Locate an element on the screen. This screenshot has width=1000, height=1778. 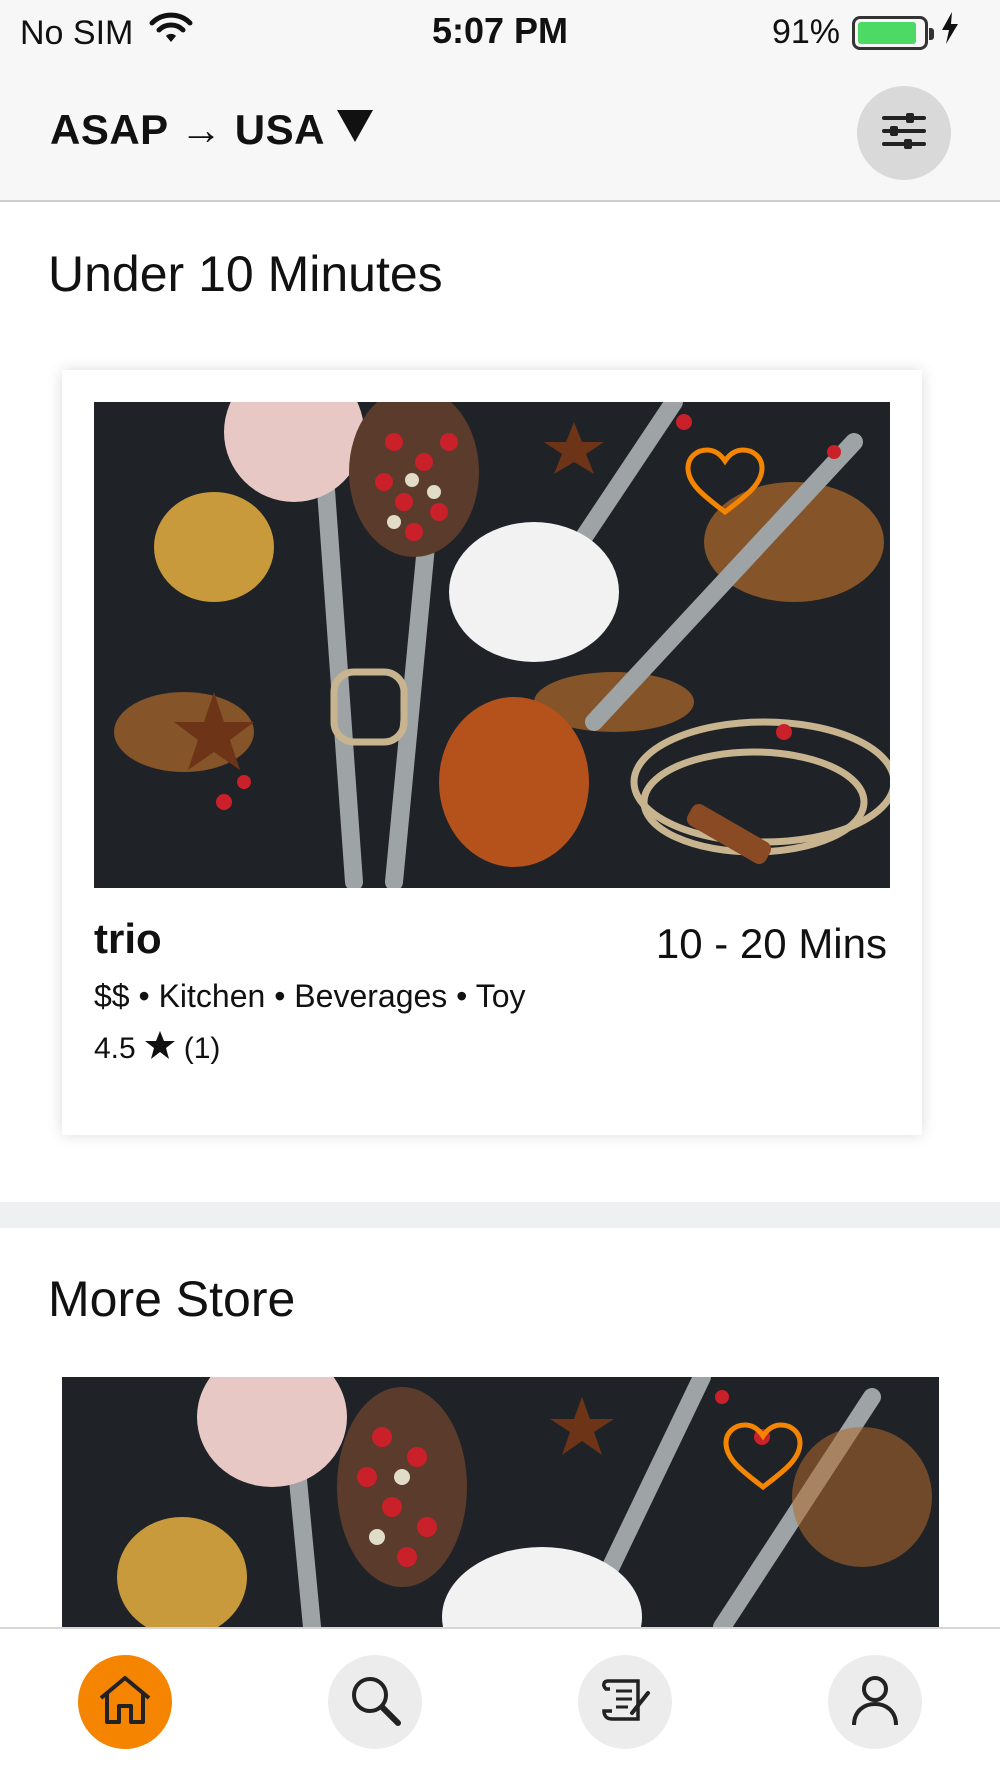
location-label: ASAP → USA is located at coordinates (187, 129).